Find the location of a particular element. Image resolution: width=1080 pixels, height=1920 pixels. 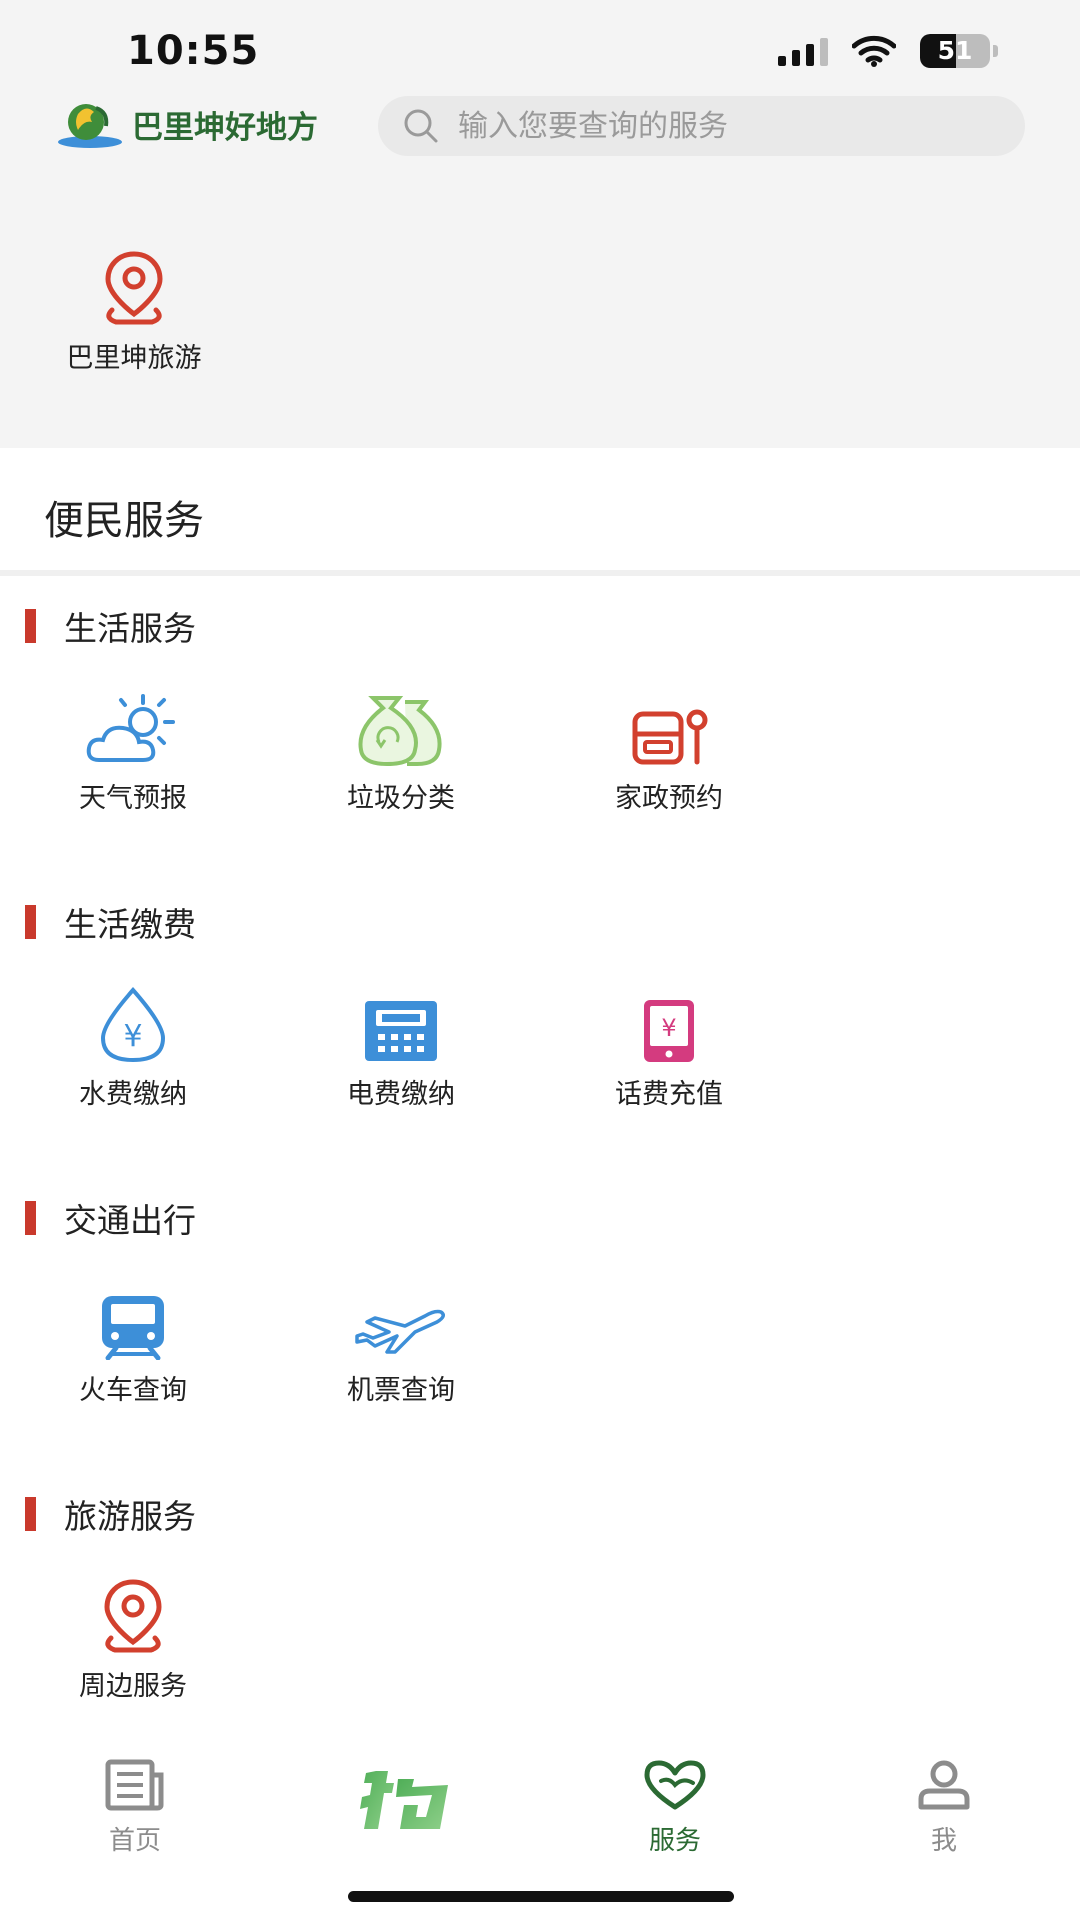

phone-recharge-icon: ¥ is located at coordinates (669, 1031).